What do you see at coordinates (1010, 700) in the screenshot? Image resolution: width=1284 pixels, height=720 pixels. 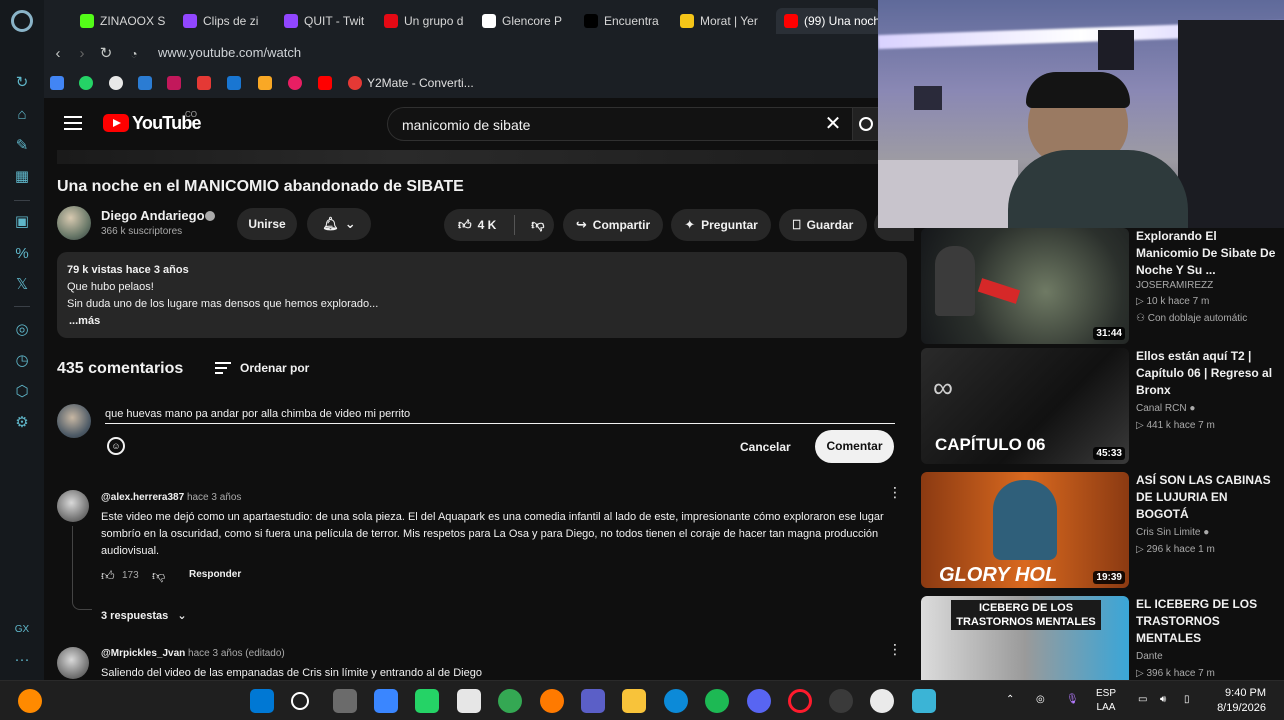 I see `chevron-up-icon: ⌃` at bounding box center [1010, 700].